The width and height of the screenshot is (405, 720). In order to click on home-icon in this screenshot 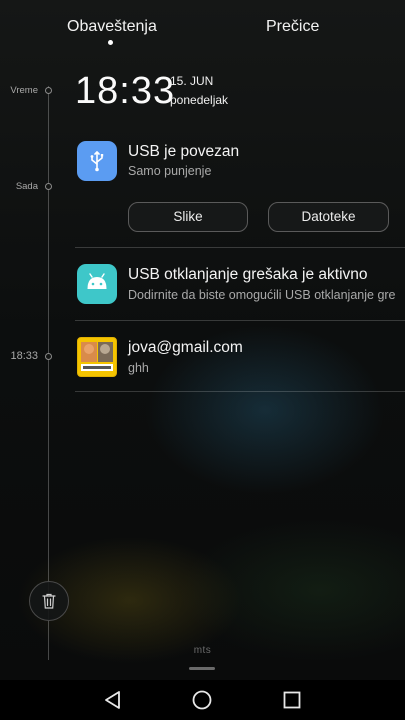, I will do `click(202, 700)`.